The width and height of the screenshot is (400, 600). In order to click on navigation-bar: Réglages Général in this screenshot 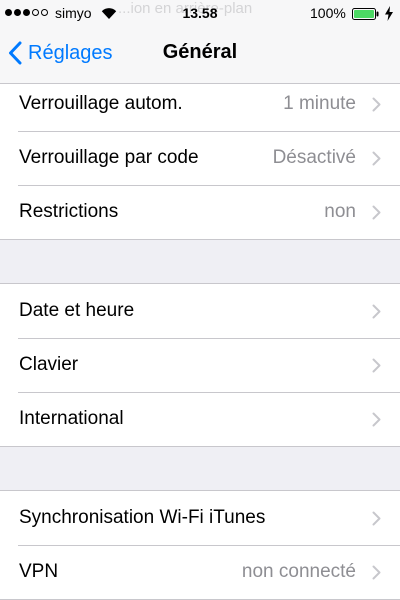, I will do `click(200, 55)`.